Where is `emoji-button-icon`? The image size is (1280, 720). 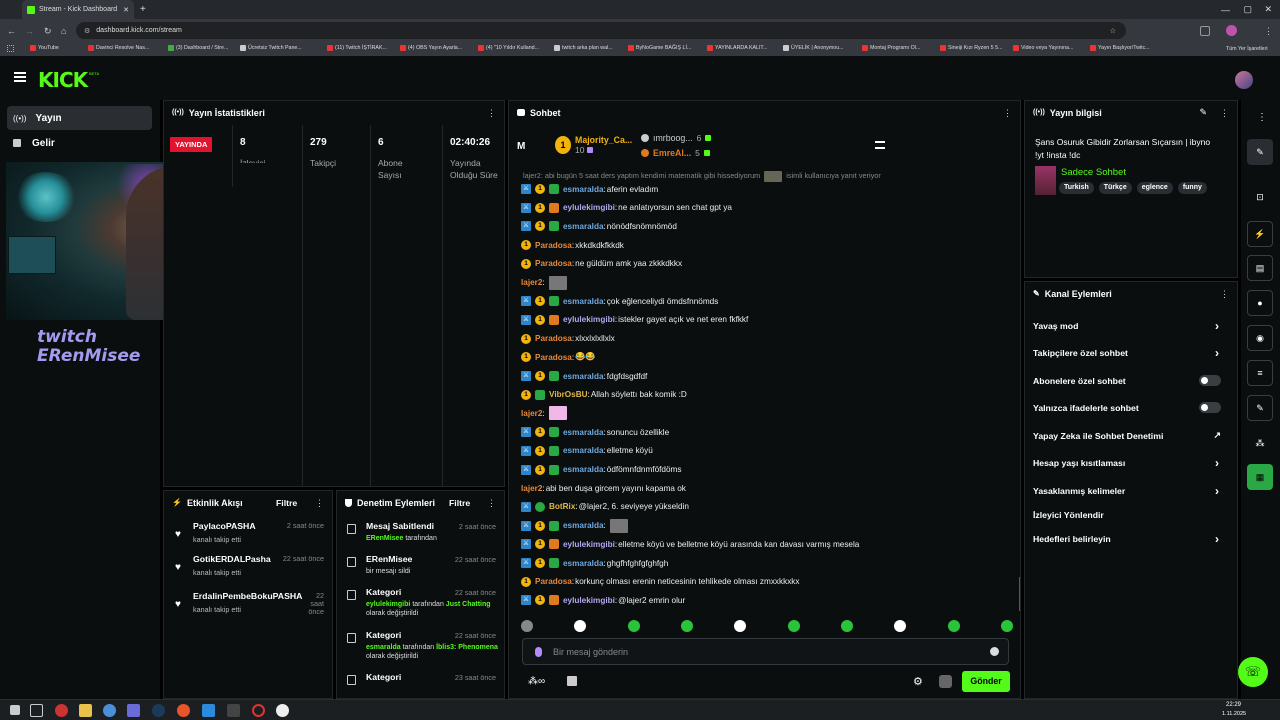
emoji-button-icon is located at coordinates (994, 651).